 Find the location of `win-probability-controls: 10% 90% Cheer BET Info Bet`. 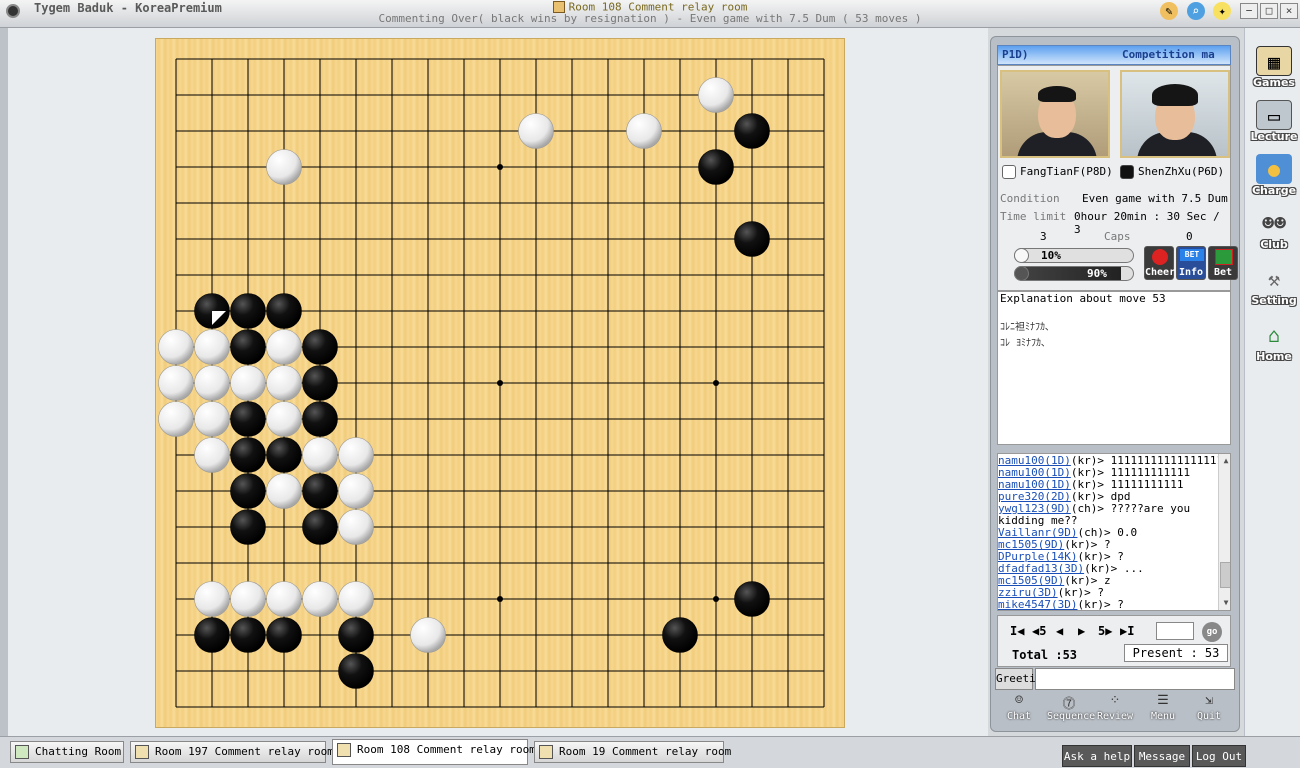

win-probability-controls: 10% 90% Cheer BET Info Bet is located at coordinates (1119, 266).